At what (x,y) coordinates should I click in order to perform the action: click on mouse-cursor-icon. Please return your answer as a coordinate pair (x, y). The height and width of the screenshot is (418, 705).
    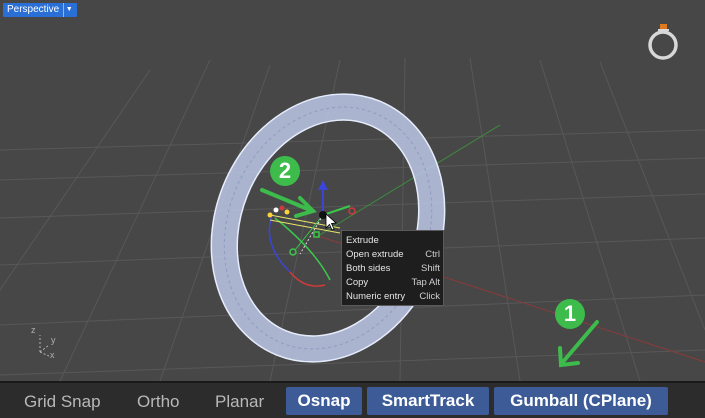
    Looking at the image, I should click on (331, 222).